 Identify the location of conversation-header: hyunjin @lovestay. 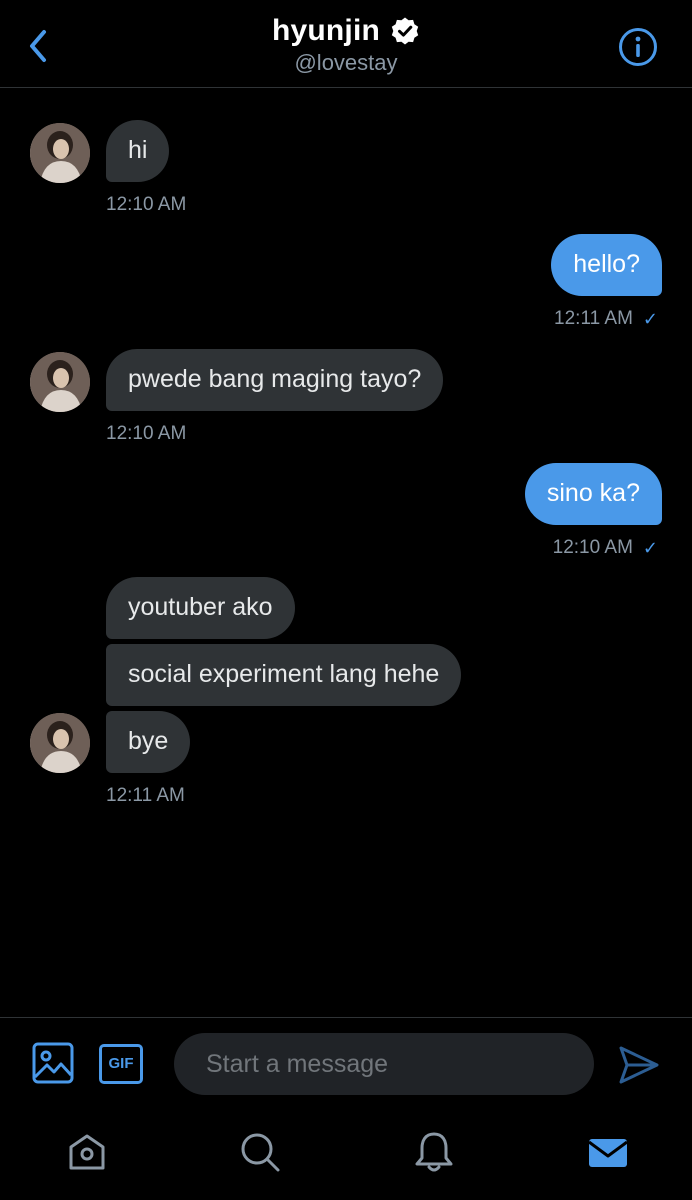
(346, 44).